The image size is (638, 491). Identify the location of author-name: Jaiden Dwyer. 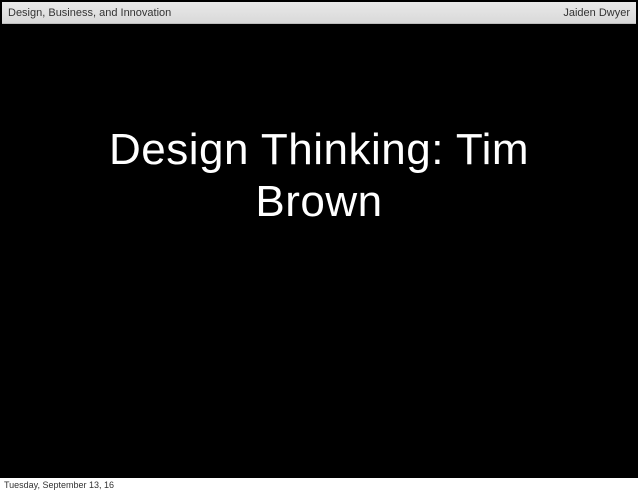
(596, 13).